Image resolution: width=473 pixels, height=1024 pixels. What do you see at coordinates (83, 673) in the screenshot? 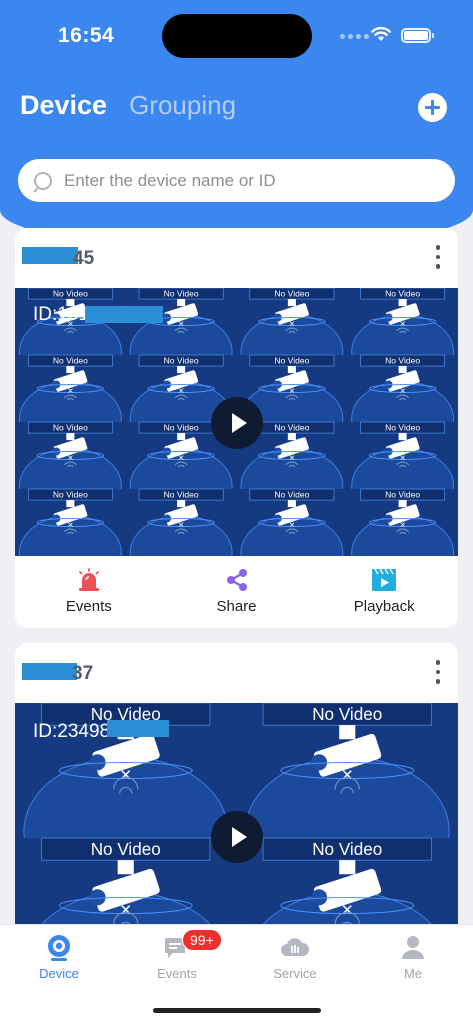
I see `device-name: 37` at bounding box center [83, 673].